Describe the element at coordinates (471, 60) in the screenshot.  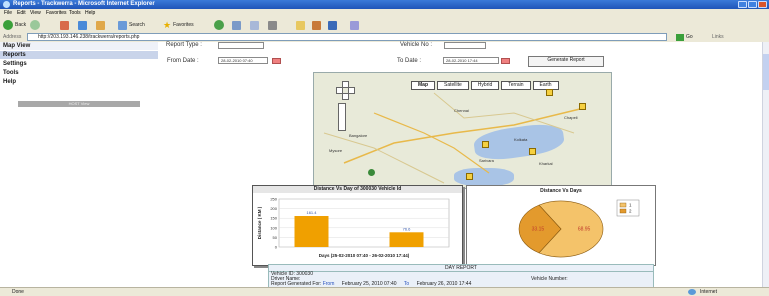
I see `to-date-input: 28-02-2010 17:44` at that location.